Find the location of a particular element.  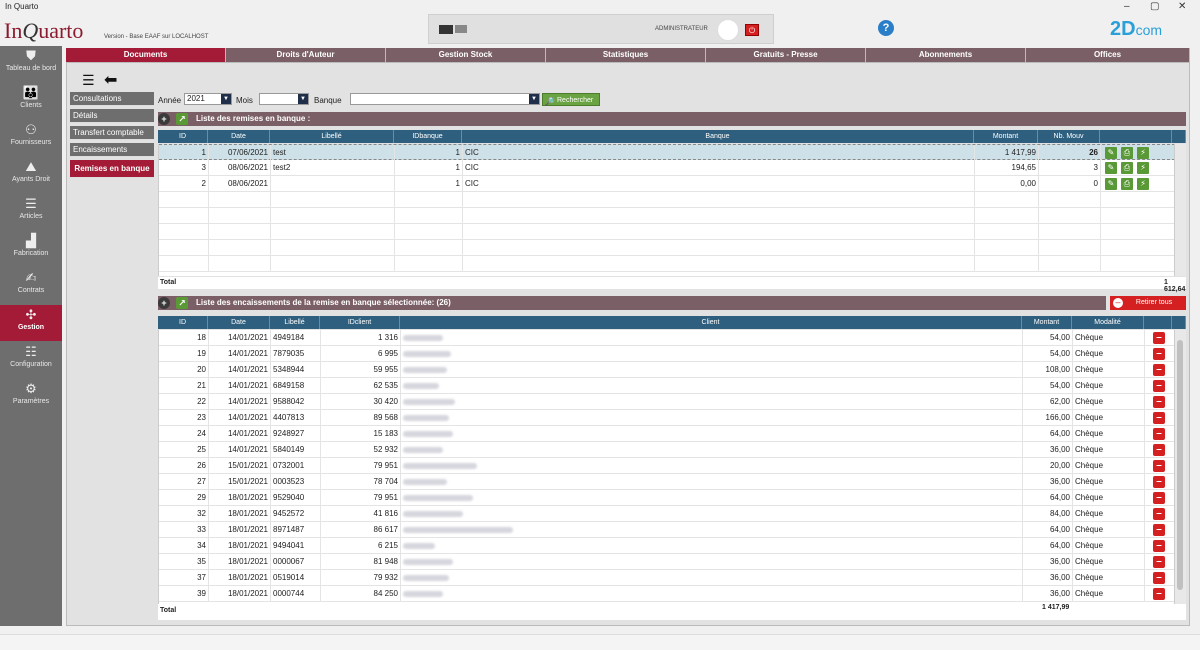

submenu-item-consultations: Consultations is located at coordinates (112, 99).